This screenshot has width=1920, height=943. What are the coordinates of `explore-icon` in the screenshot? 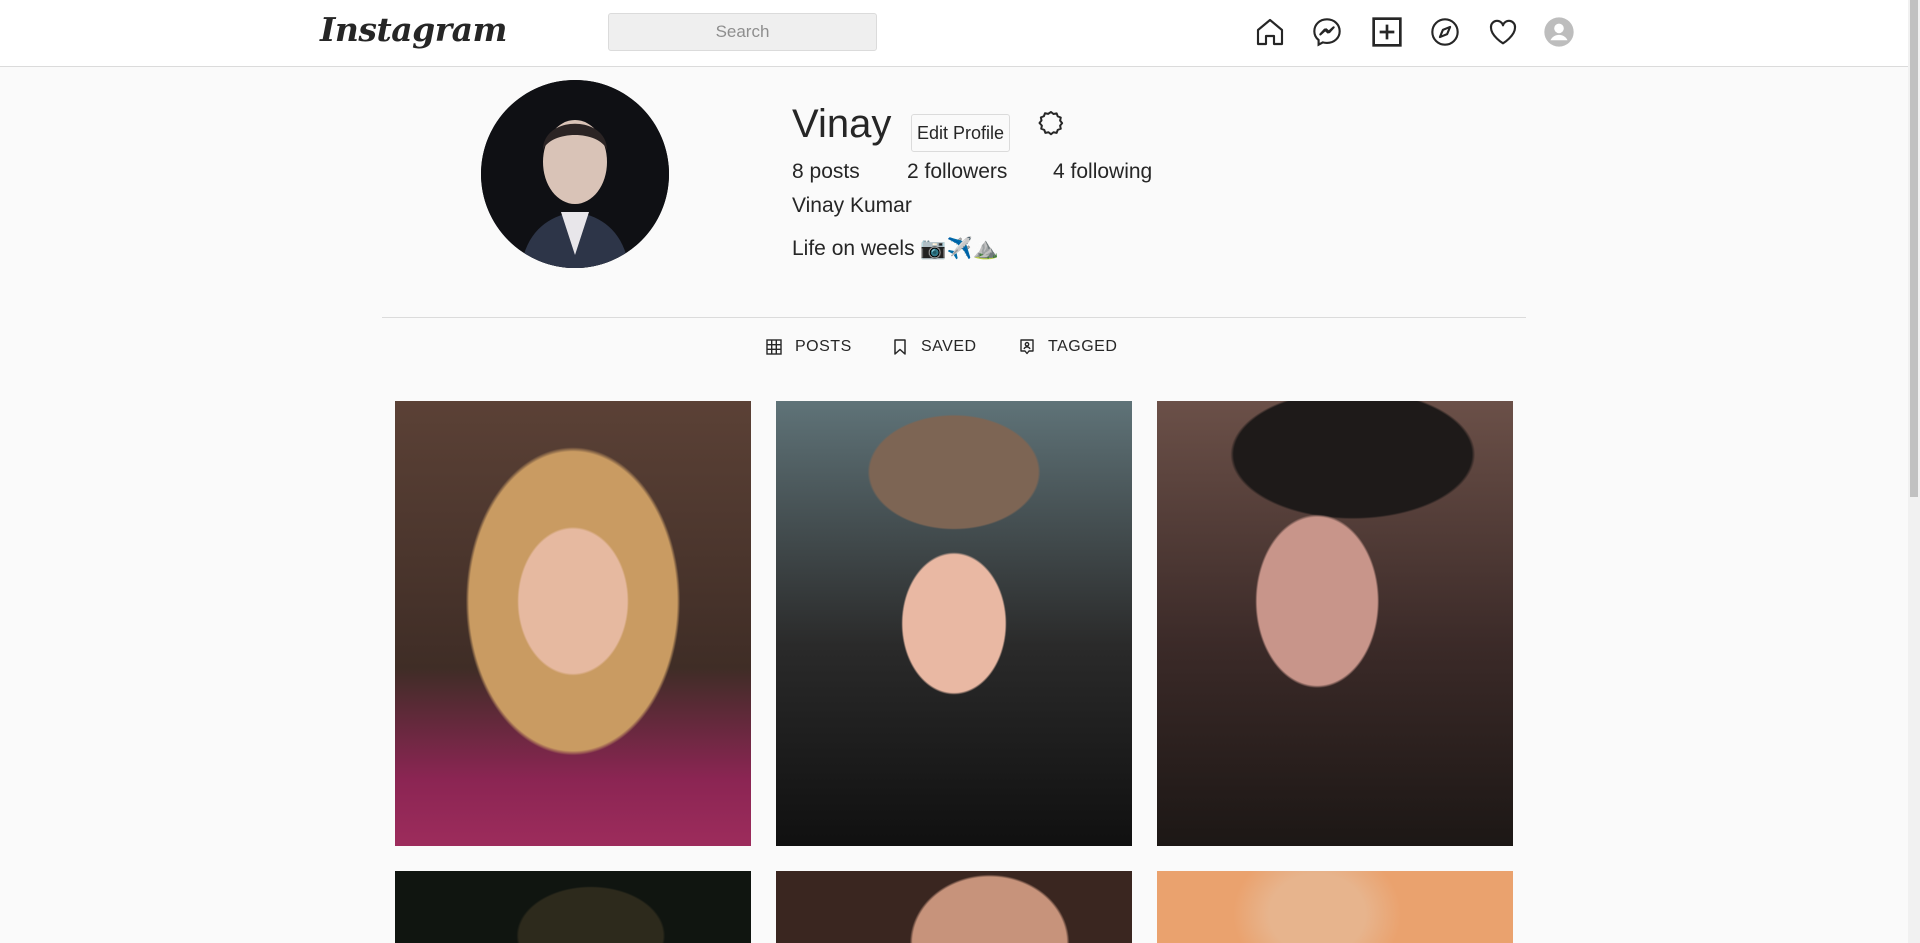 It's located at (1445, 32).